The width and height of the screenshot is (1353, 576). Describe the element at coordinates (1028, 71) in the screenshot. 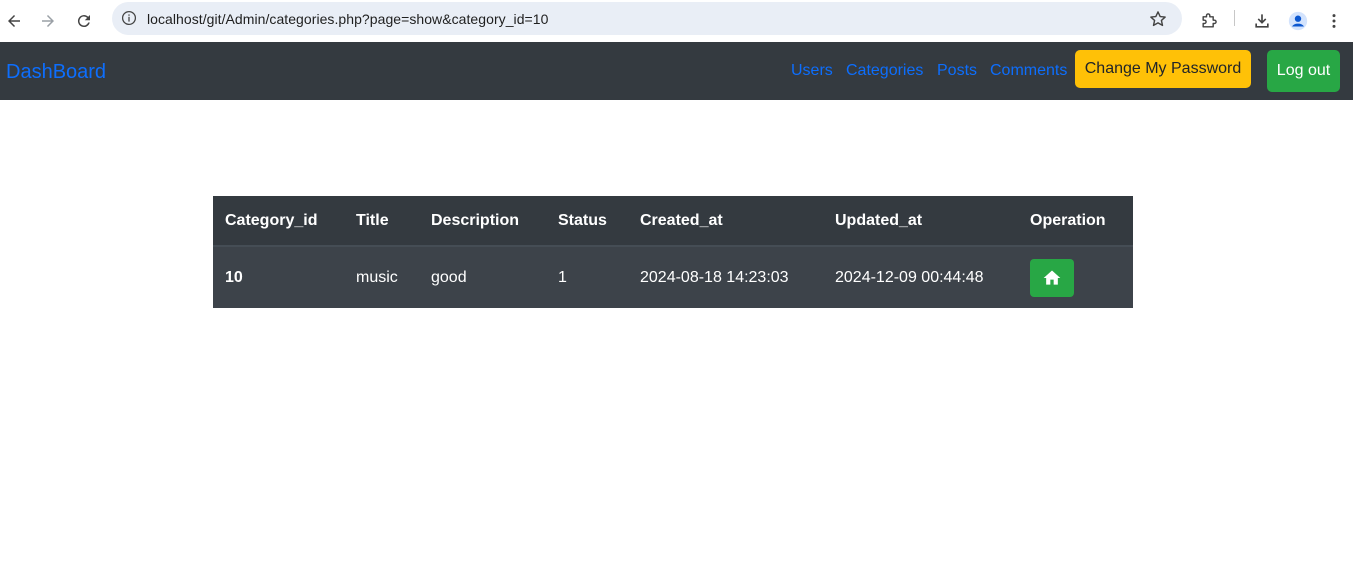

I see `nav-link-comments: Comments` at that location.